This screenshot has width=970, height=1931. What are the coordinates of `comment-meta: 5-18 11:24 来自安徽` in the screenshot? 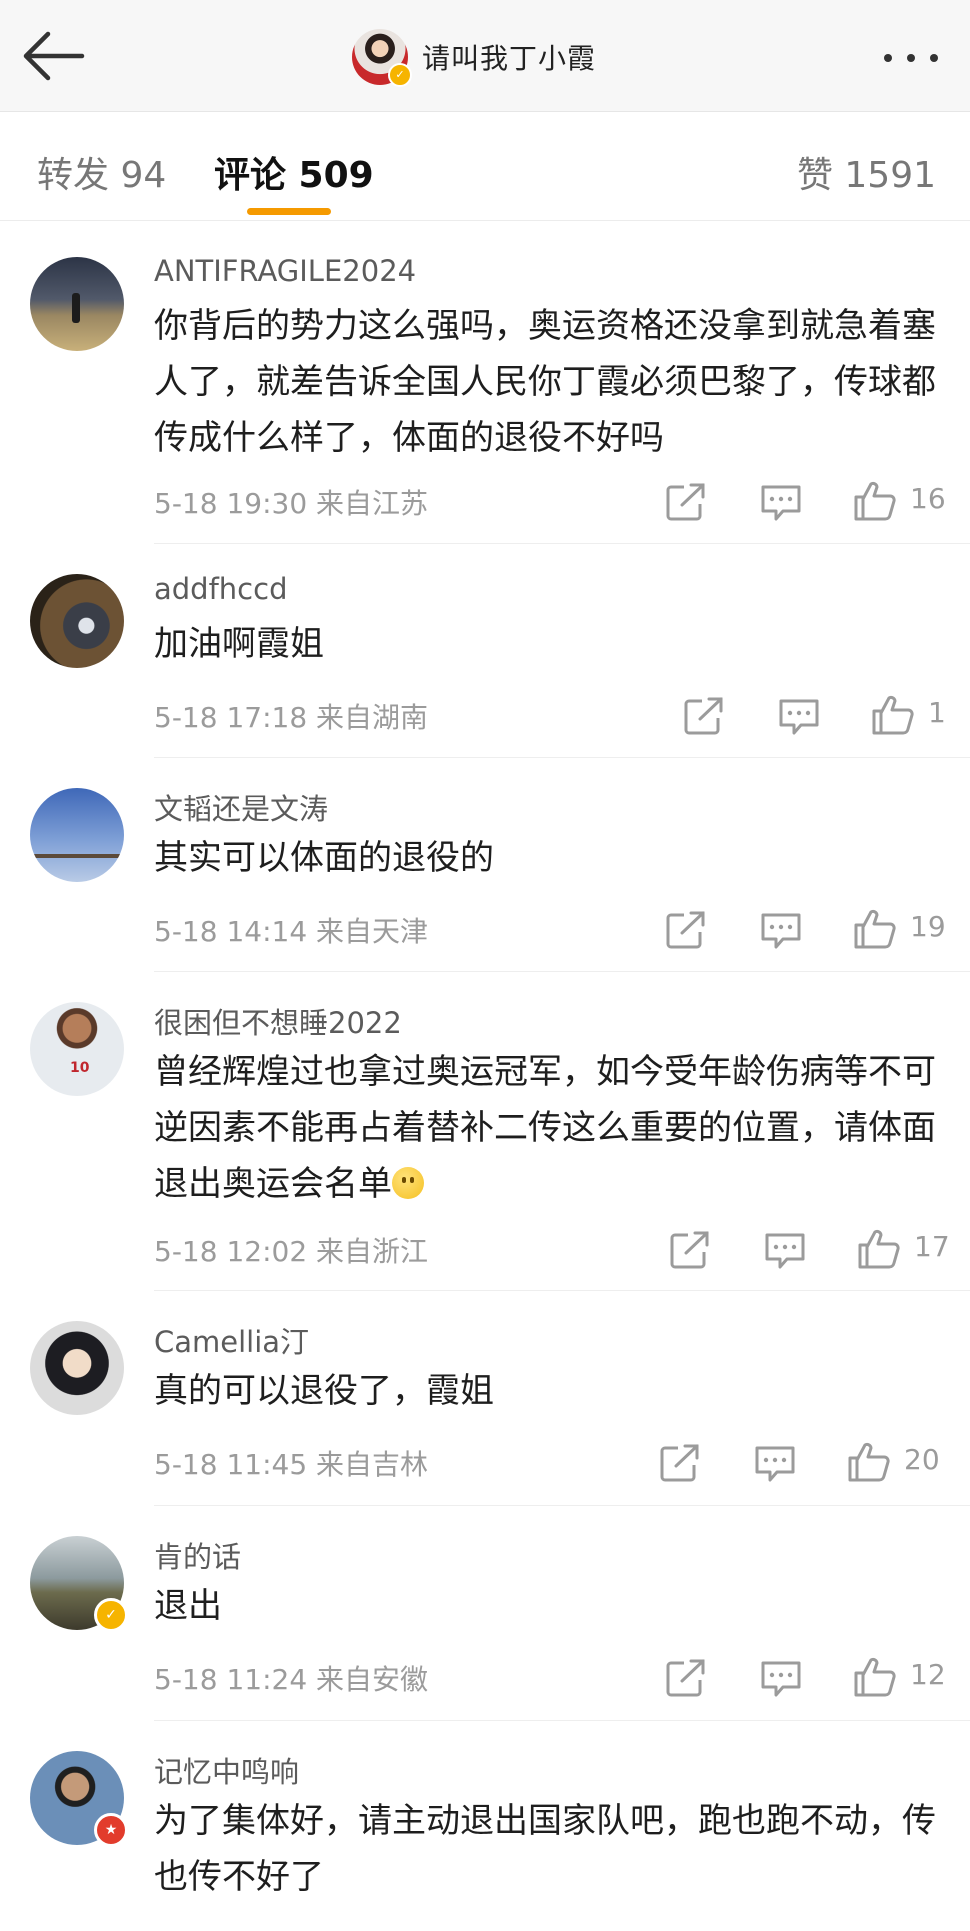 It's located at (291, 1678).